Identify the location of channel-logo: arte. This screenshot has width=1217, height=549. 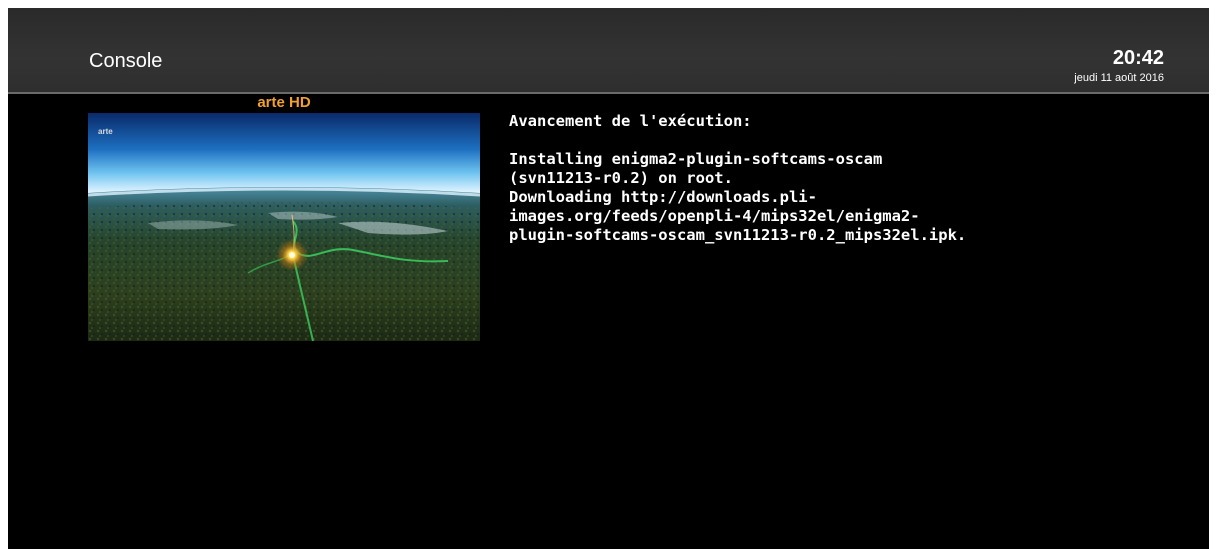
(105, 131).